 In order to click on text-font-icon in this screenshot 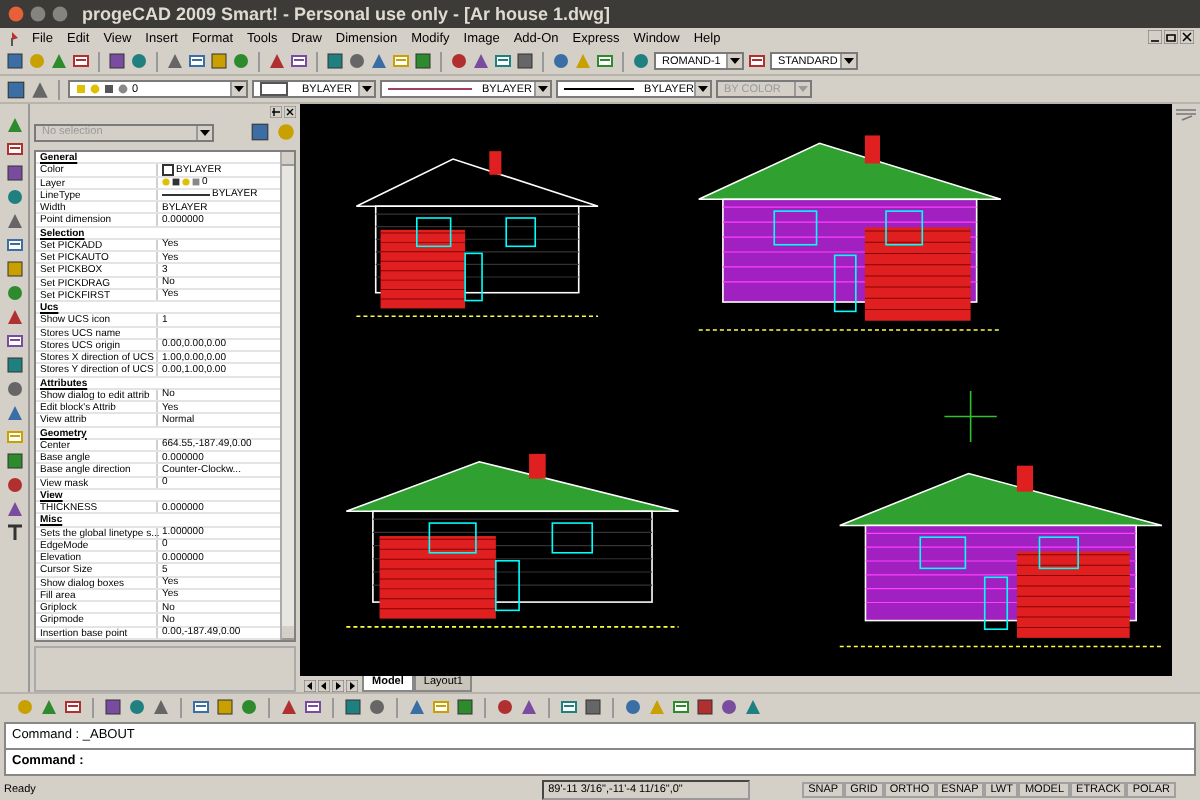, I will do `click(641, 61)`.